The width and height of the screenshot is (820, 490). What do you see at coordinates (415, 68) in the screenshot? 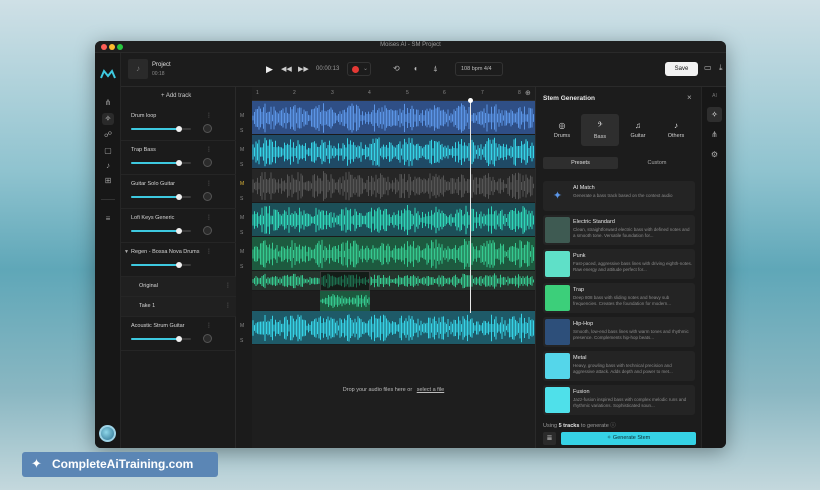
I see `volume-icon: ◖` at bounding box center [415, 68].